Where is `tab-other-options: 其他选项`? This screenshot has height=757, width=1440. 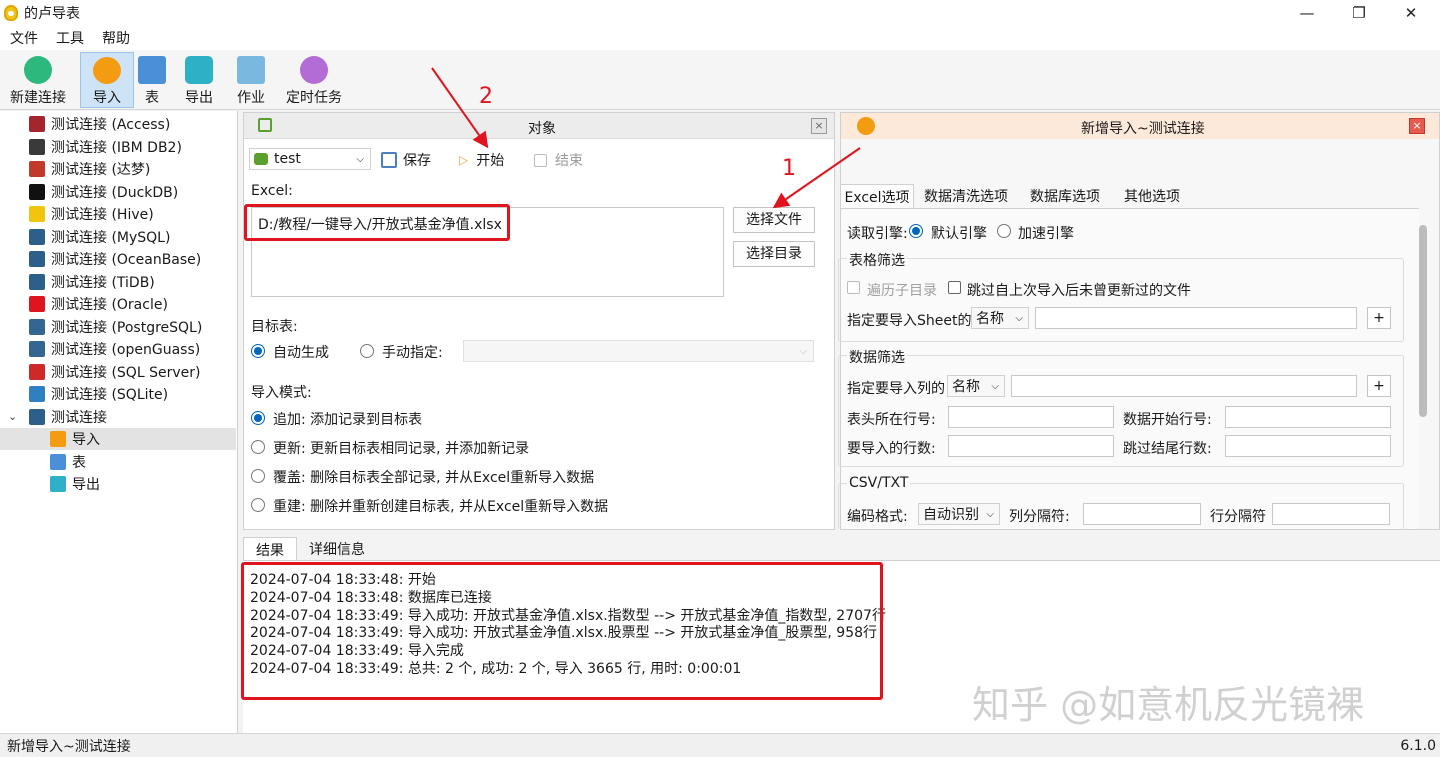
tab-other-options: 其他选项 is located at coordinates (1152, 196).